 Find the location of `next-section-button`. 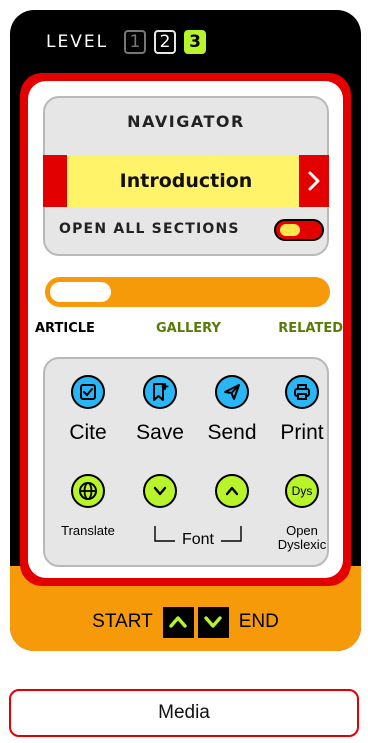

next-section-button is located at coordinates (213, 622).